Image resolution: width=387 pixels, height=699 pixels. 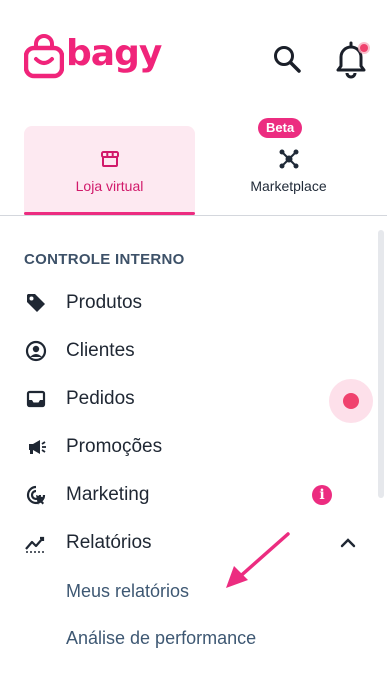 I want to click on bell-icon, so click(x=351, y=60).